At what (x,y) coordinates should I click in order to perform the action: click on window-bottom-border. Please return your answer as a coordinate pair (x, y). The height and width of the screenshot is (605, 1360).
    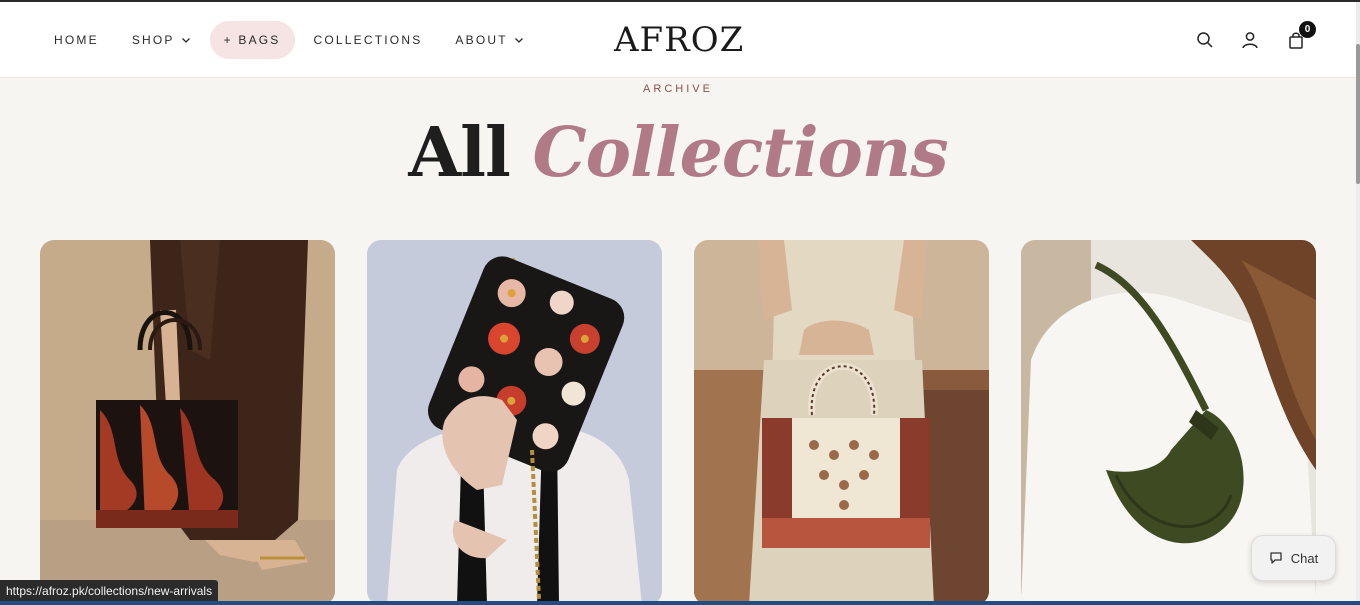
    Looking at the image, I should click on (680, 603).